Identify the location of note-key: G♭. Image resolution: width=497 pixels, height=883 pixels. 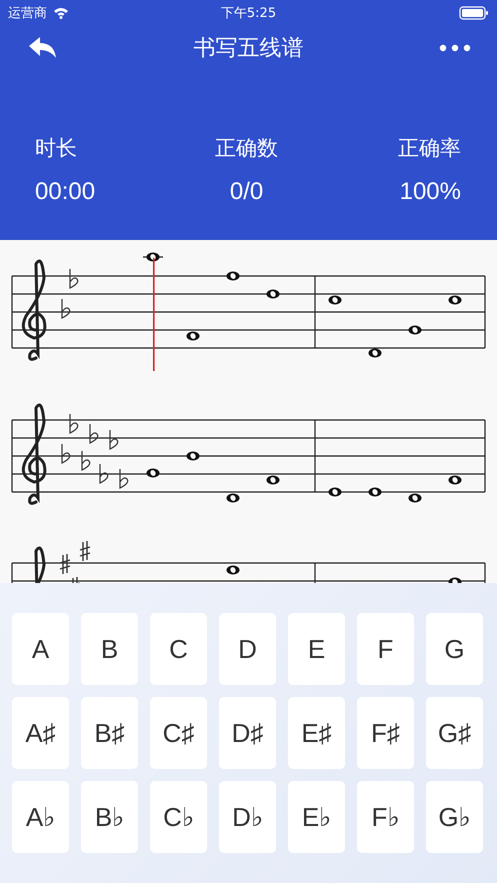
(454, 817).